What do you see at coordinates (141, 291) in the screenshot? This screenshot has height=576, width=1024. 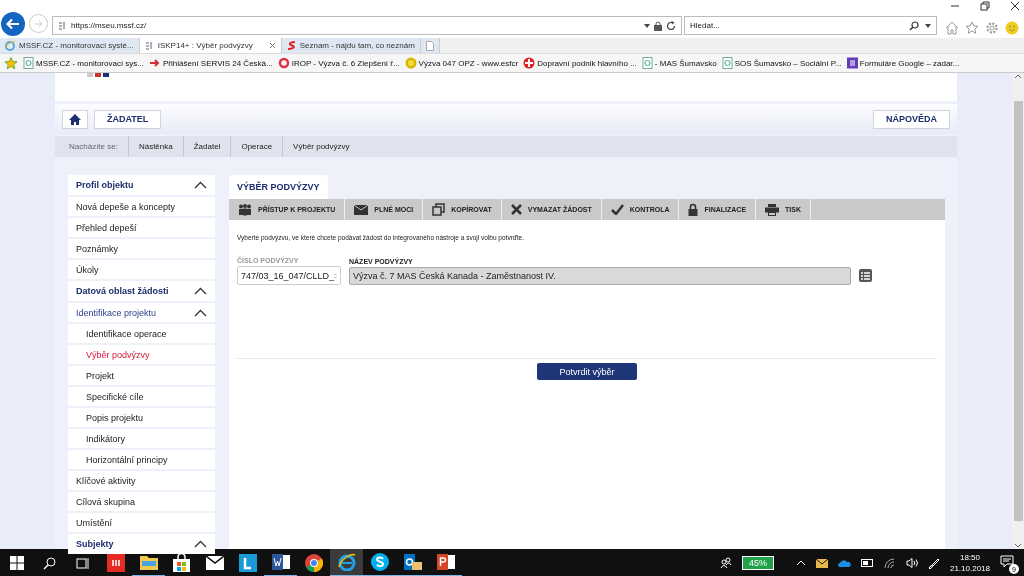 I see `sidebar-item: Datová oblast žádosti` at bounding box center [141, 291].